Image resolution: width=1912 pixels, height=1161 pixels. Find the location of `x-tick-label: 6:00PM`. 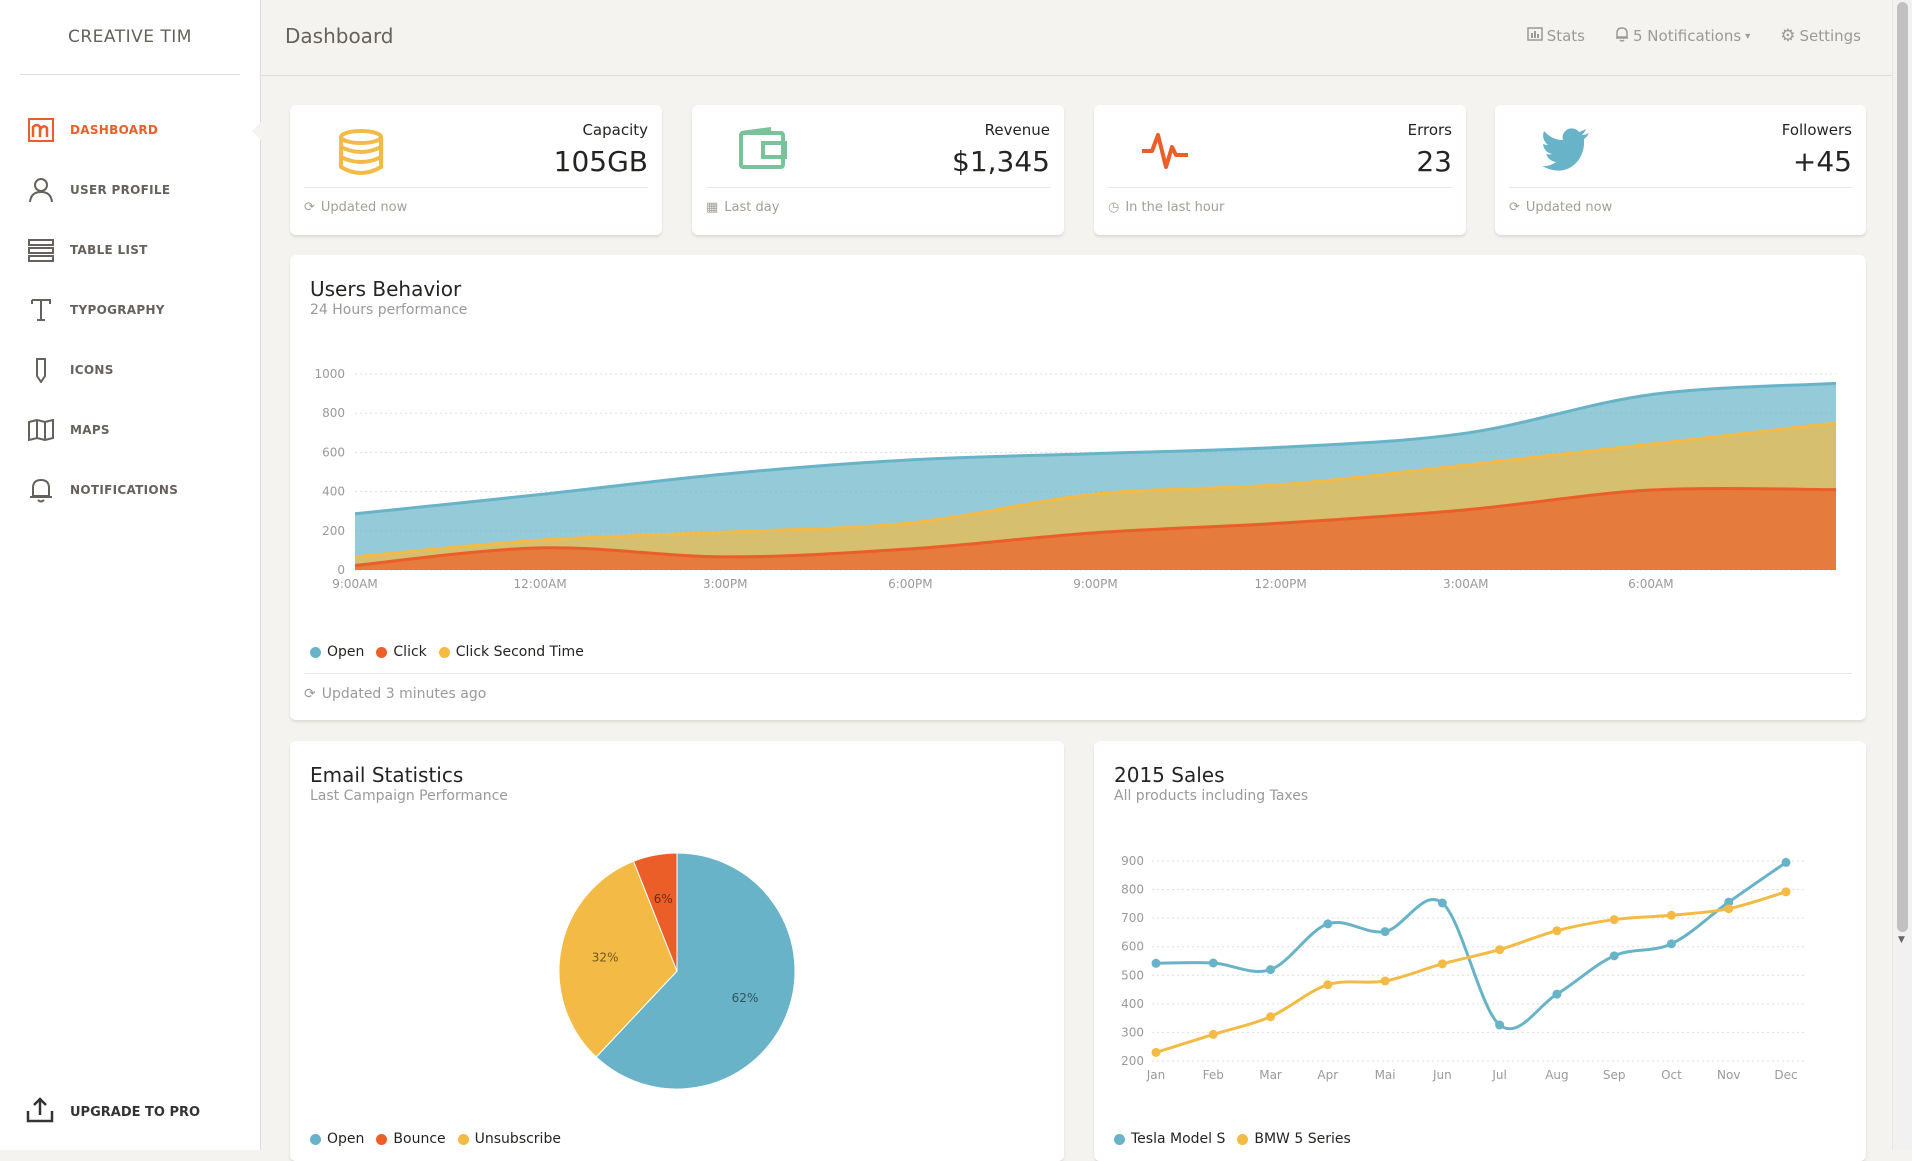

x-tick-label: 6:00PM is located at coordinates (910, 584).